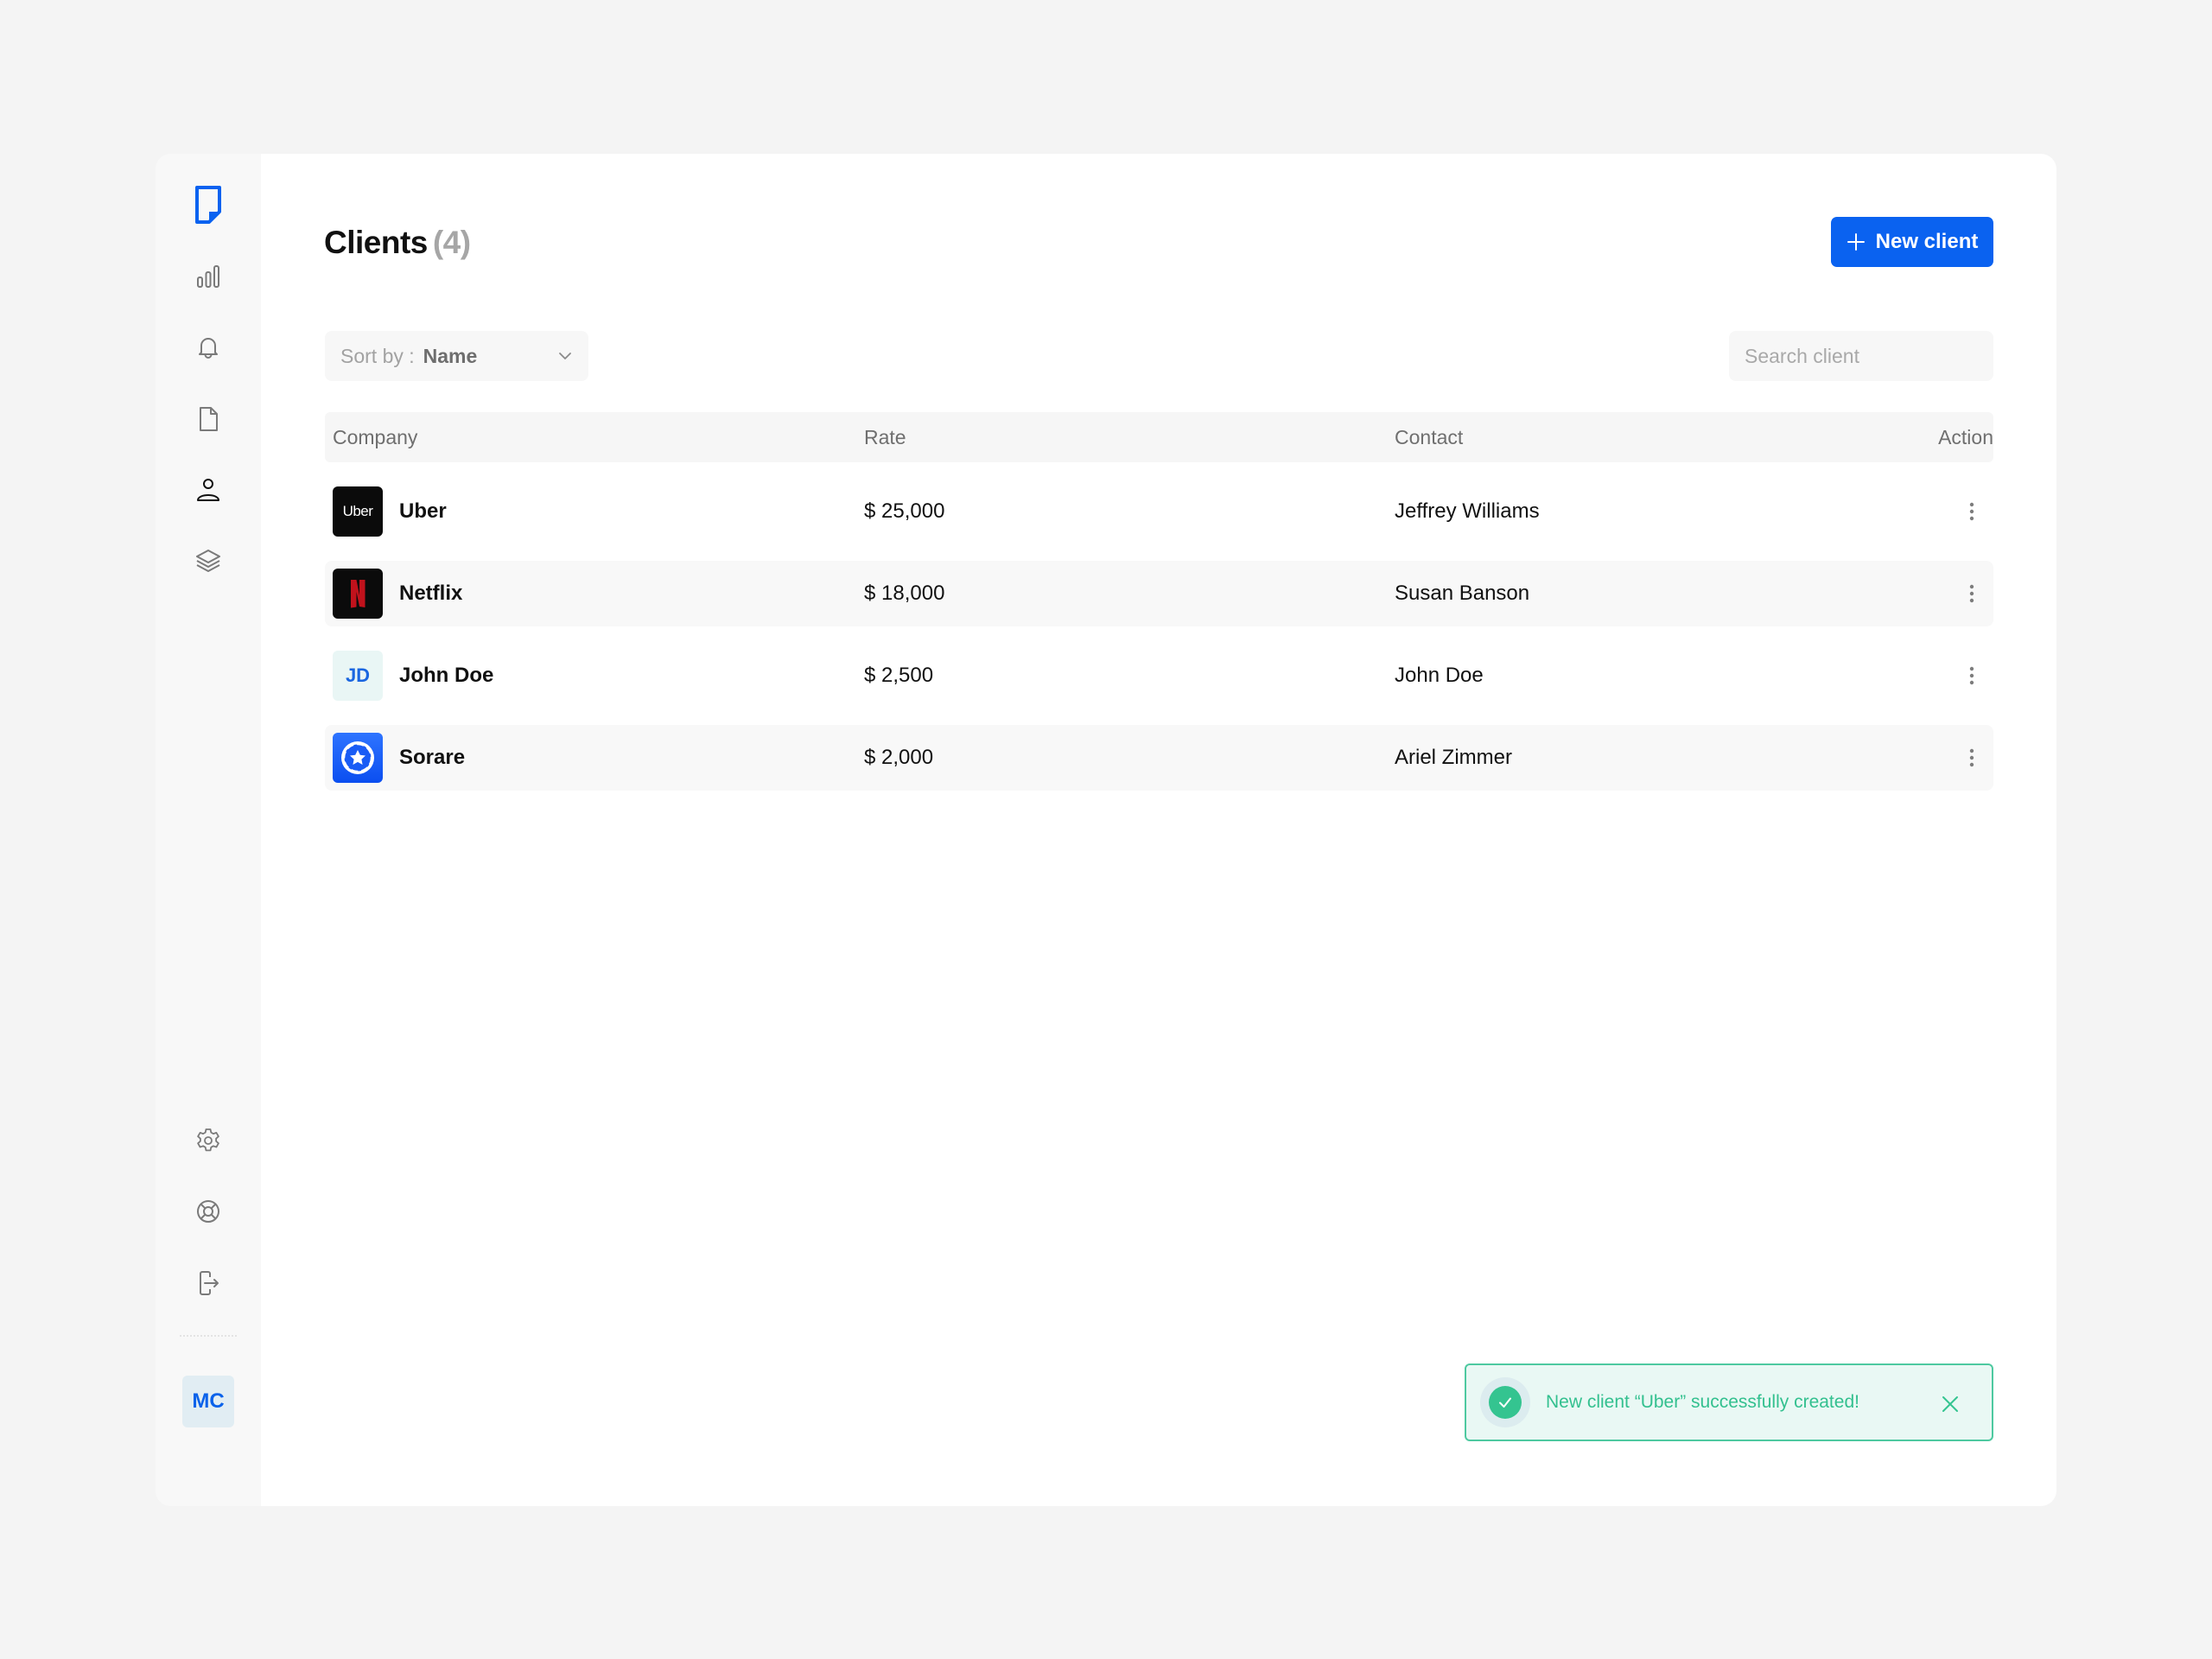 Image resolution: width=2212 pixels, height=1659 pixels. Describe the element at coordinates (1873, 356) in the screenshot. I see `search-input` at that location.